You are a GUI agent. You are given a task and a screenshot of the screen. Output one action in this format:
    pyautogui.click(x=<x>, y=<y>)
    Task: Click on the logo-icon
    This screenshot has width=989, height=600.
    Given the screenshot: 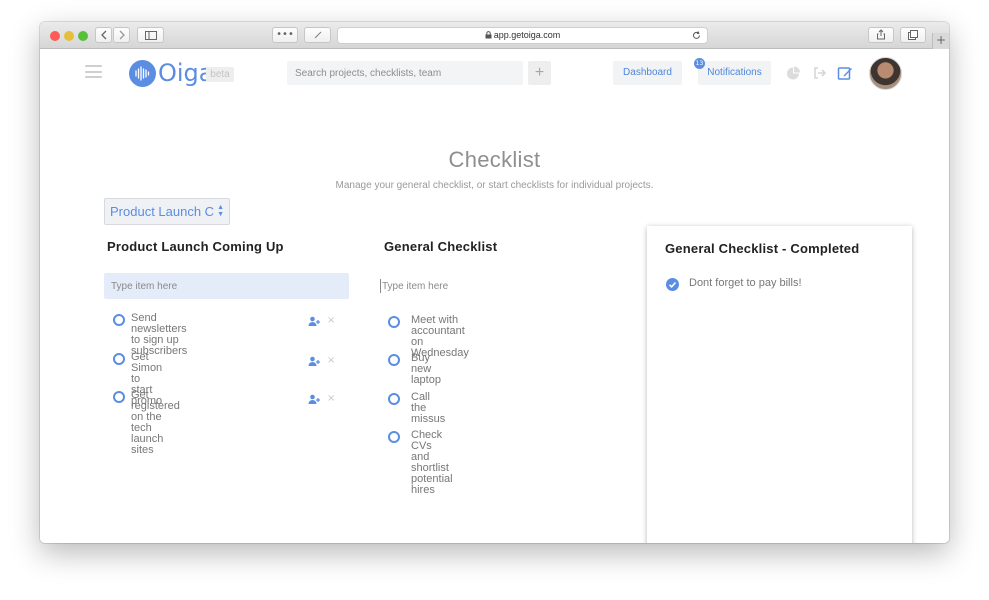 What is the action you would take?
    pyautogui.click(x=142, y=73)
    